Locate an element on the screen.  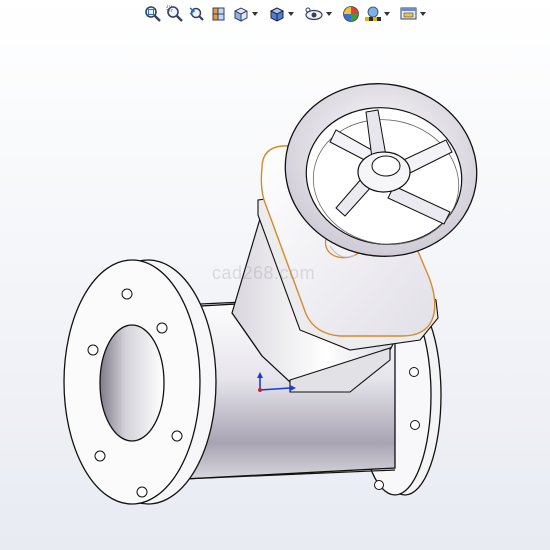
inlet-flange is located at coordinates (140, 382).